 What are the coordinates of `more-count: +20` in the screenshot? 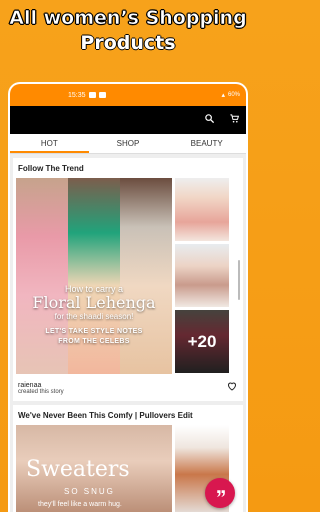 It's located at (202, 341).